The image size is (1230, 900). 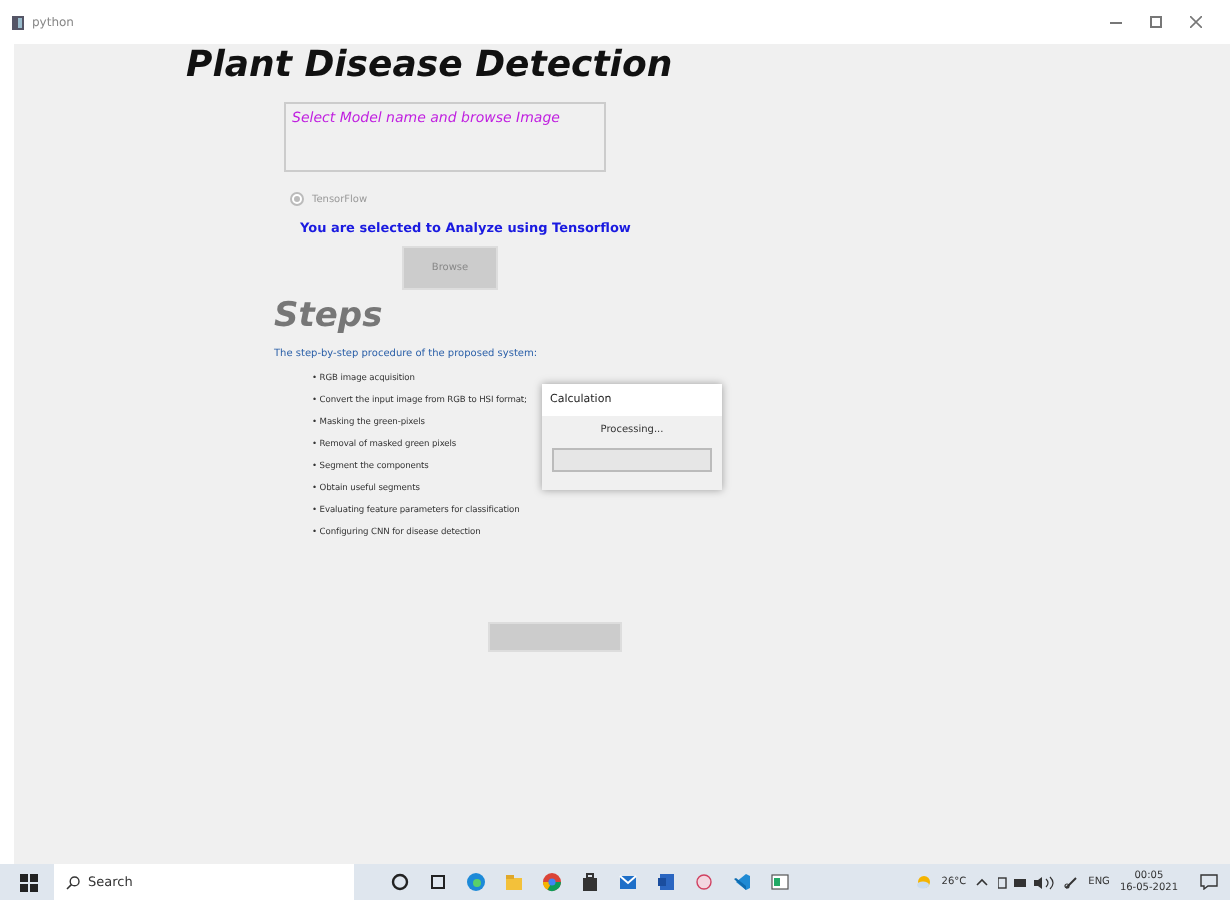 What do you see at coordinates (1196, 22) in the screenshot?
I see `close-icon` at bounding box center [1196, 22].